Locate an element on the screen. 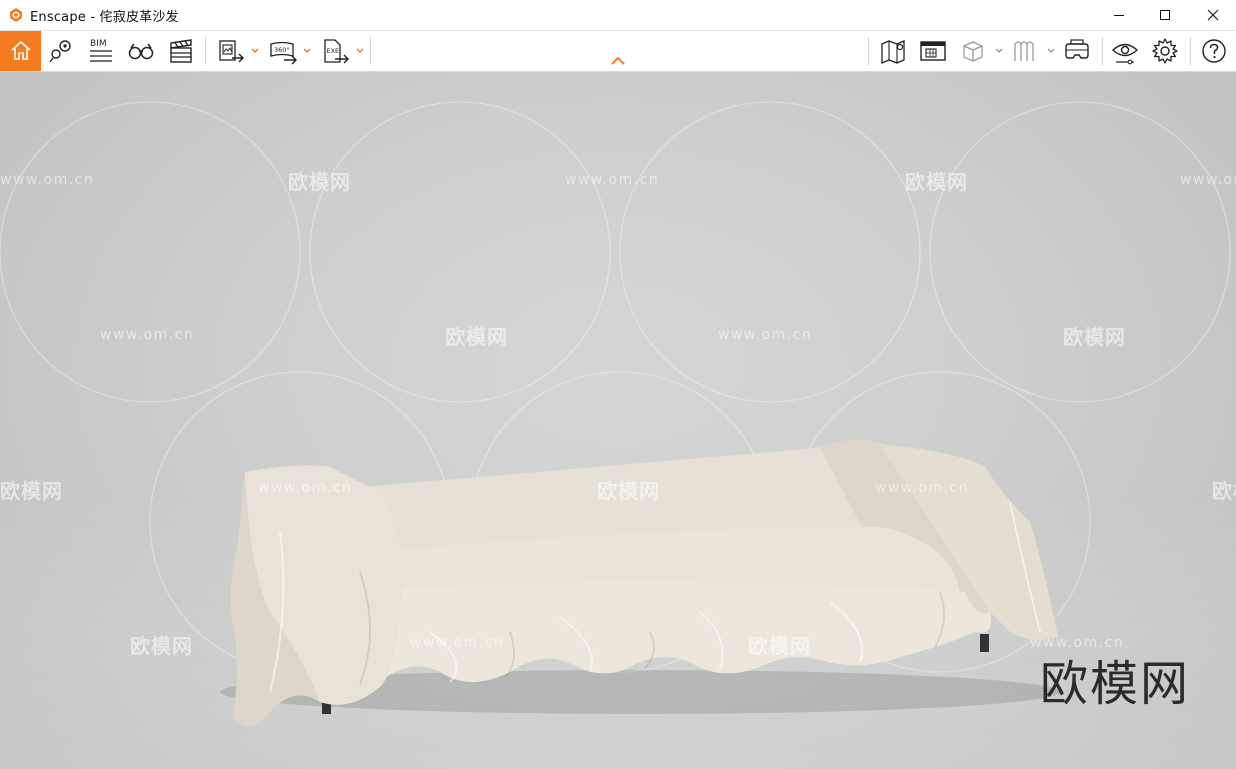 The height and width of the screenshot is (769, 1236). batch-render-dropdown is located at coordinates (255, 51).